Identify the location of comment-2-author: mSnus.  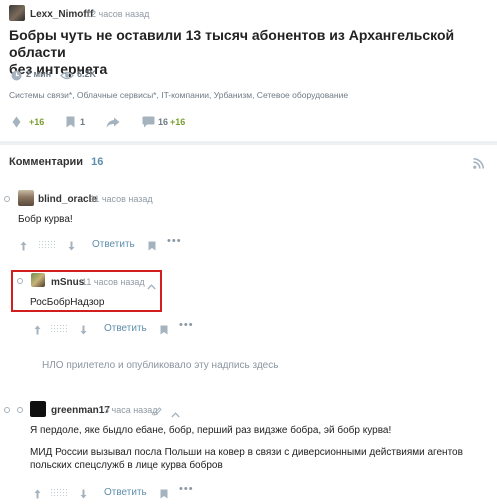
(67, 282).